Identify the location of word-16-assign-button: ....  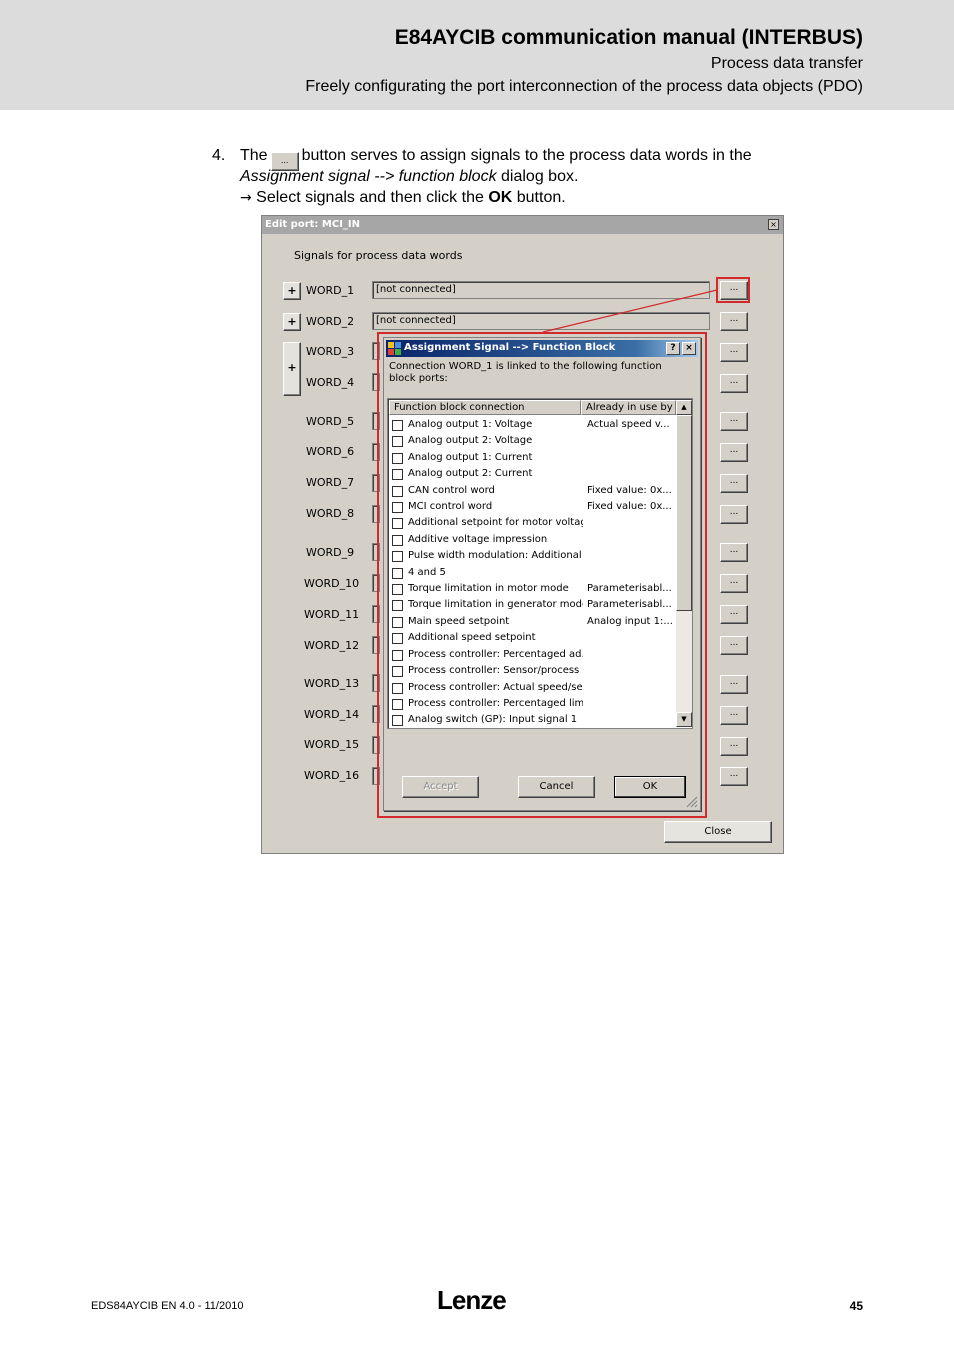
(734, 776).